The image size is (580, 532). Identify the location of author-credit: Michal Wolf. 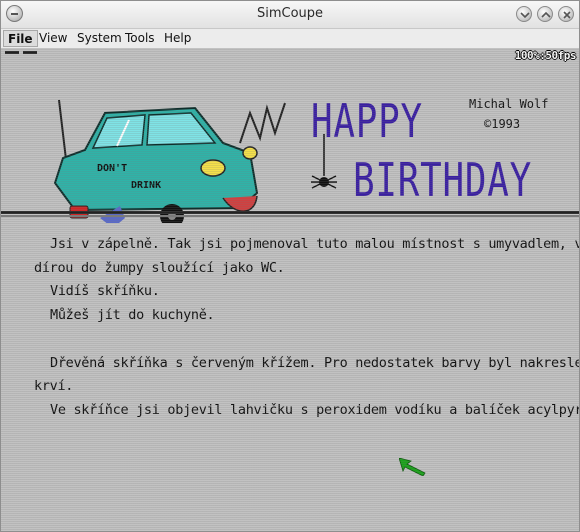
(509, 104).